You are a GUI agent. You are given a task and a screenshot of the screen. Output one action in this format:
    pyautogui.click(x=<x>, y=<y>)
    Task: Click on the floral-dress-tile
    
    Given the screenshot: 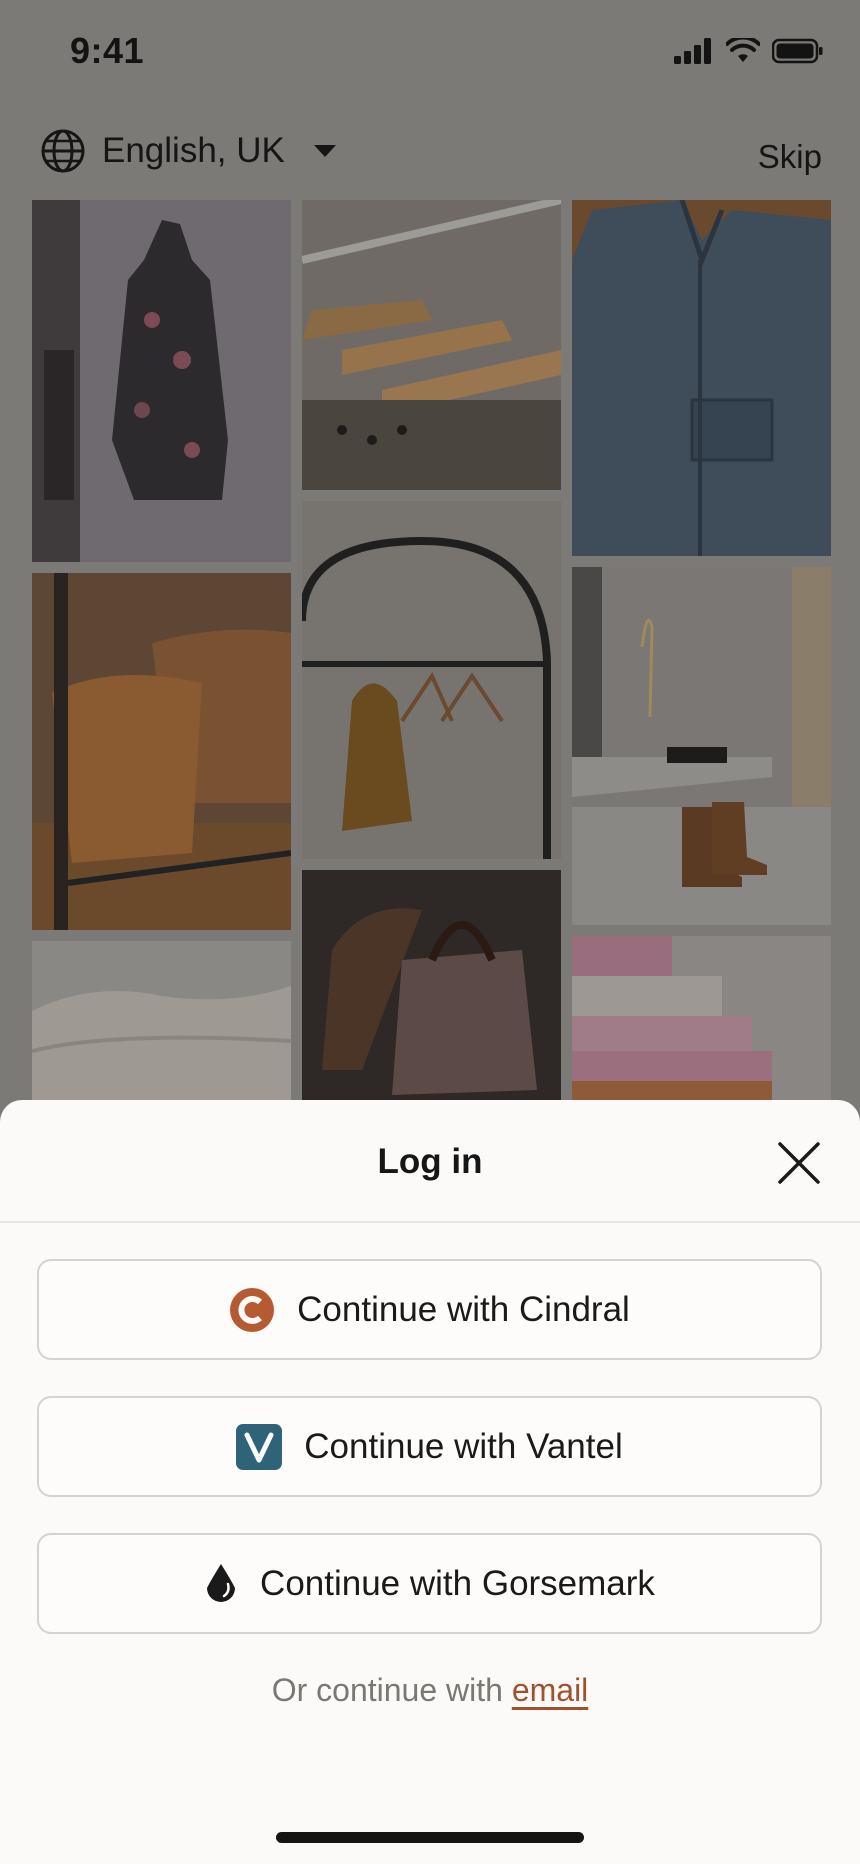 What is the action you would take?
    pyautogui.click(x=161, y=381)
    